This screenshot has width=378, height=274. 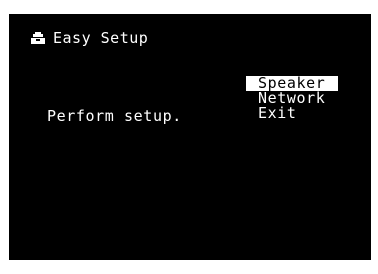 What do you see at coordinates (292, 98) in the screenshot?
I see `setup-menu: Speaker Network Exit` at bounding box center [292, 98].